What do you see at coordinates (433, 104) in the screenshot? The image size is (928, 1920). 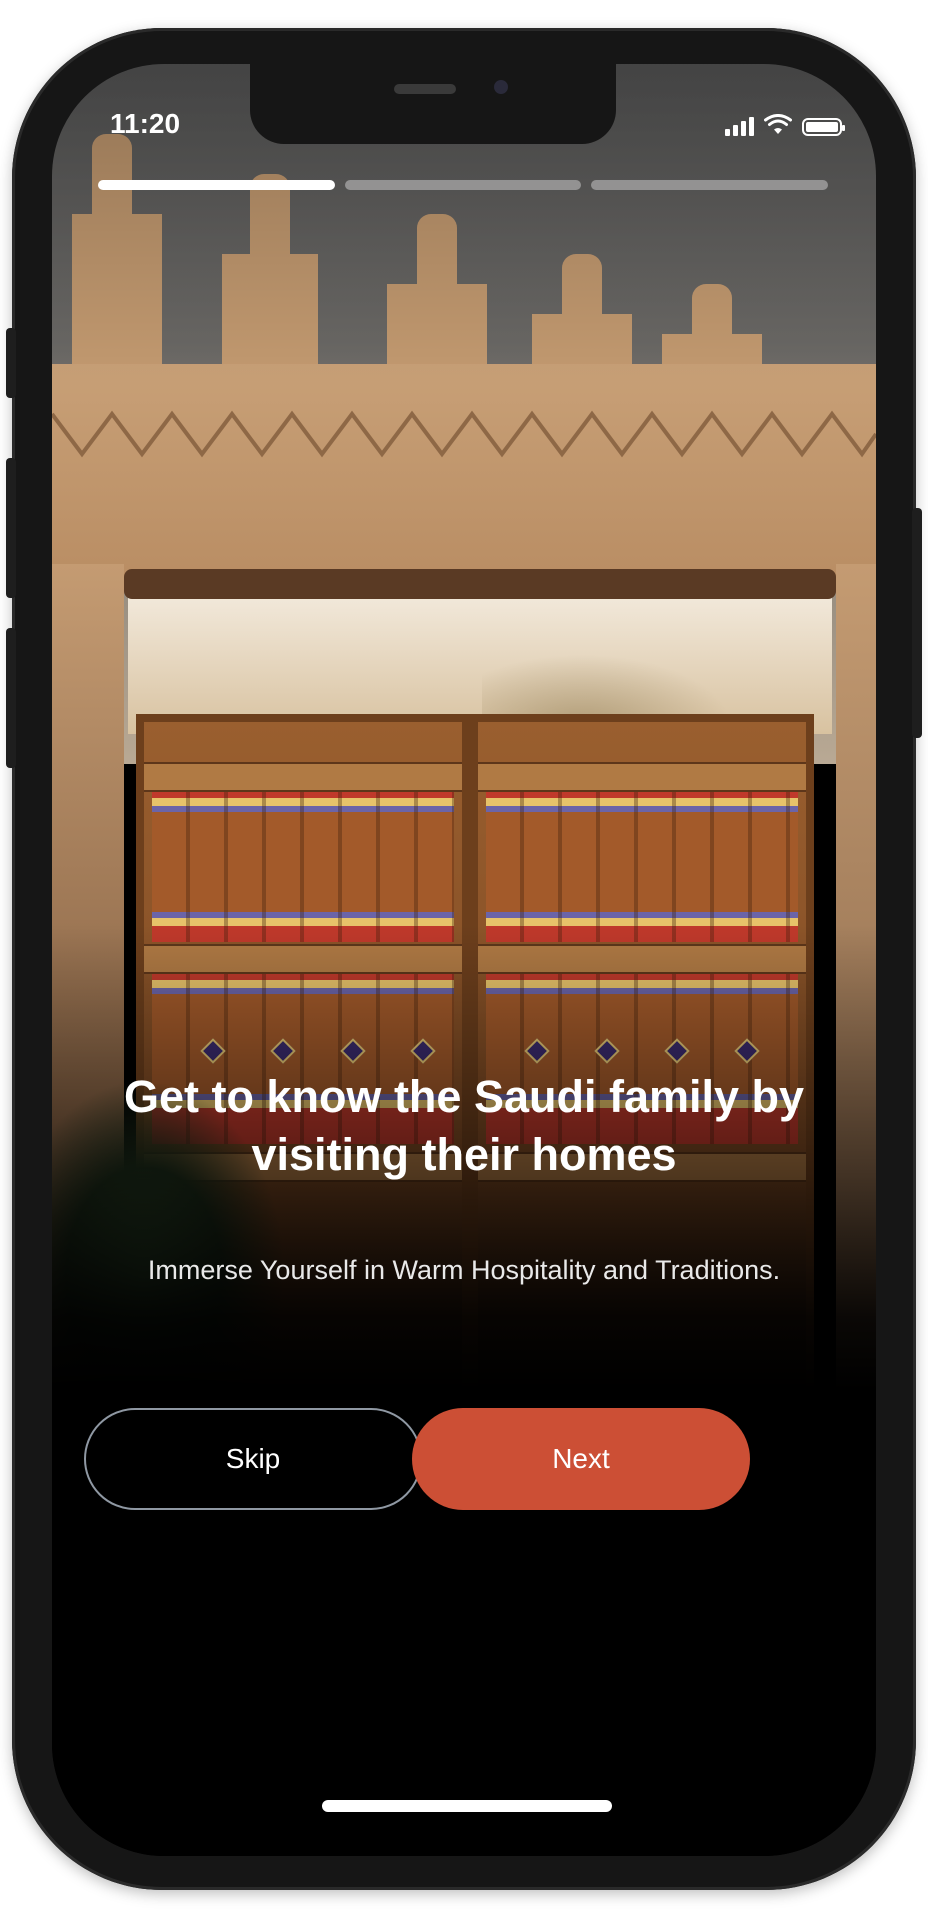 I see `device-notch` at bounding box center [433, 104].